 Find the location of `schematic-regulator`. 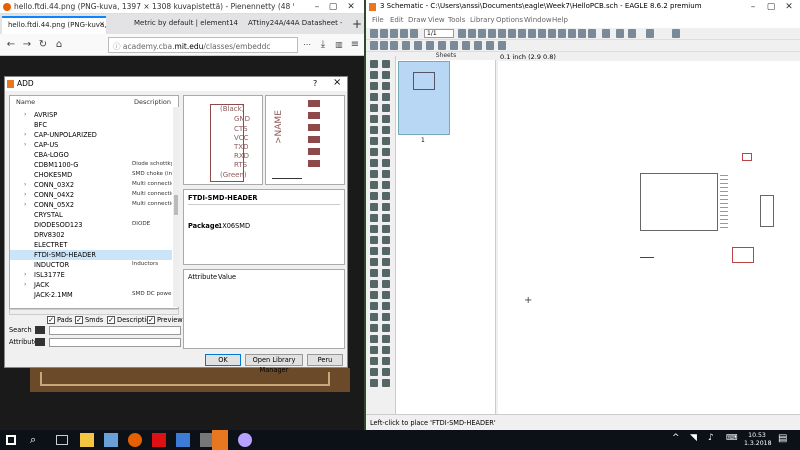

schematic-regulator is located at coordinates (743, 255).